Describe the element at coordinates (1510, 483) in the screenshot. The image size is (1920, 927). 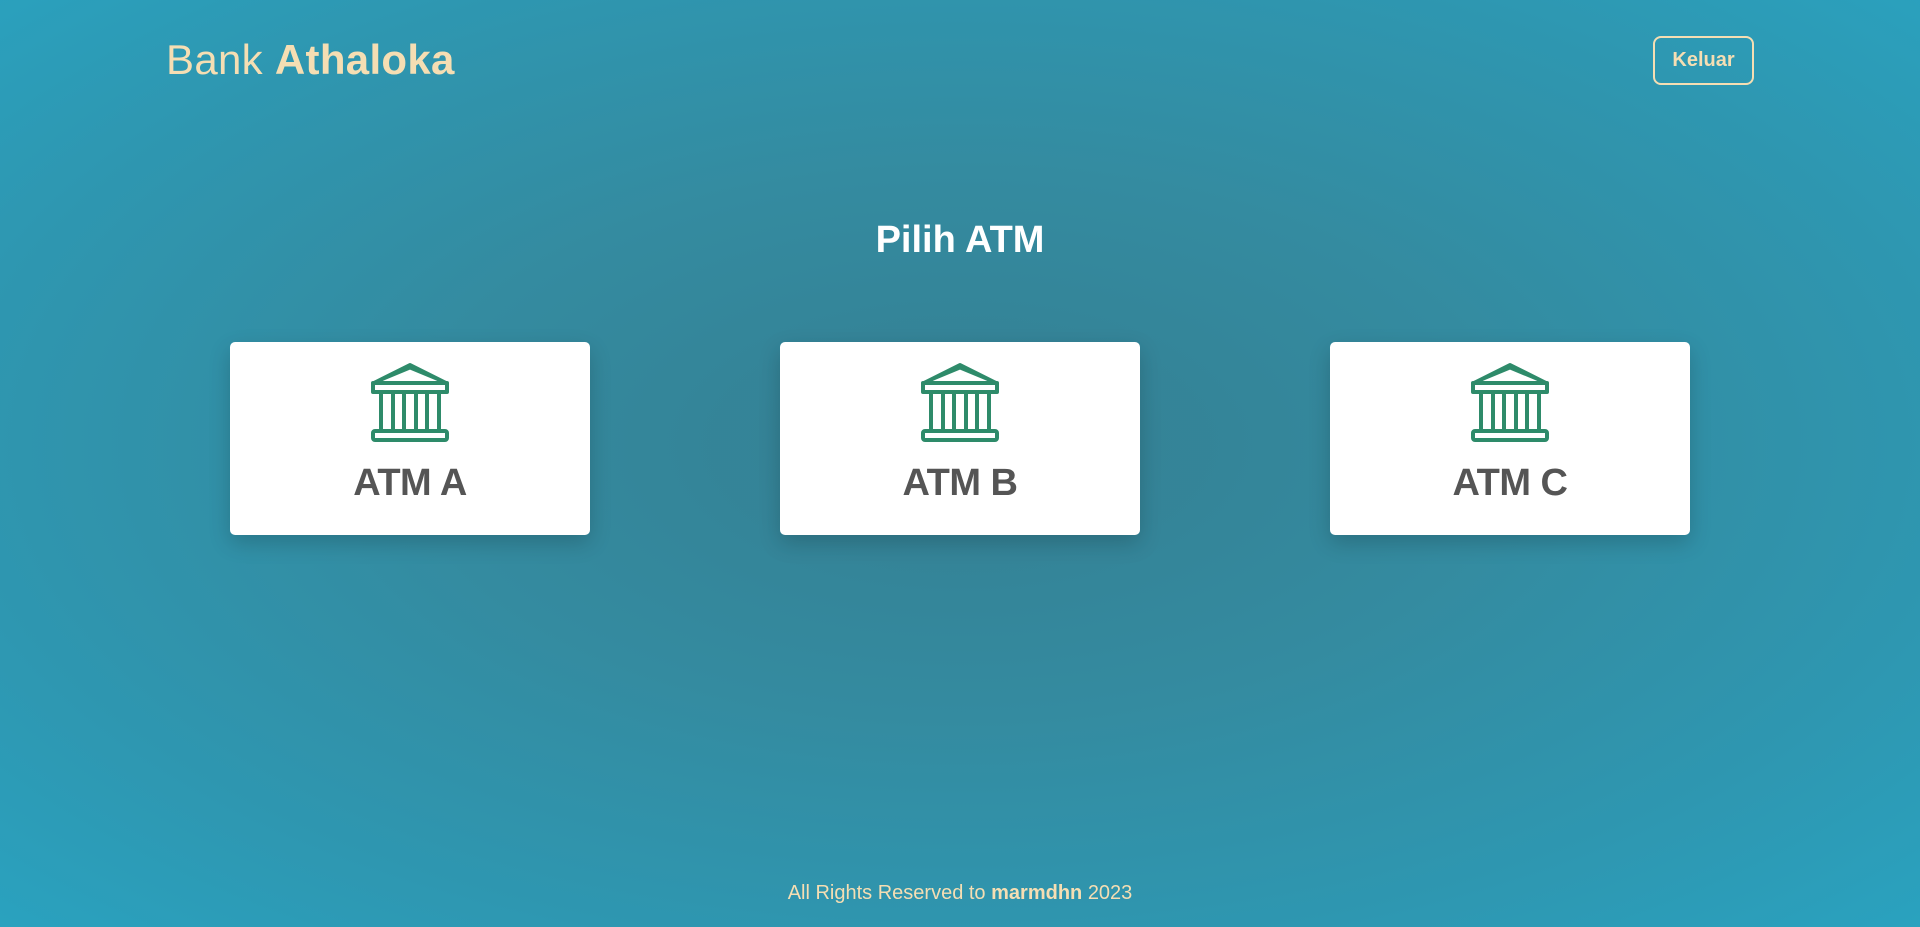
I see `atm-label: ATM C` at that location.